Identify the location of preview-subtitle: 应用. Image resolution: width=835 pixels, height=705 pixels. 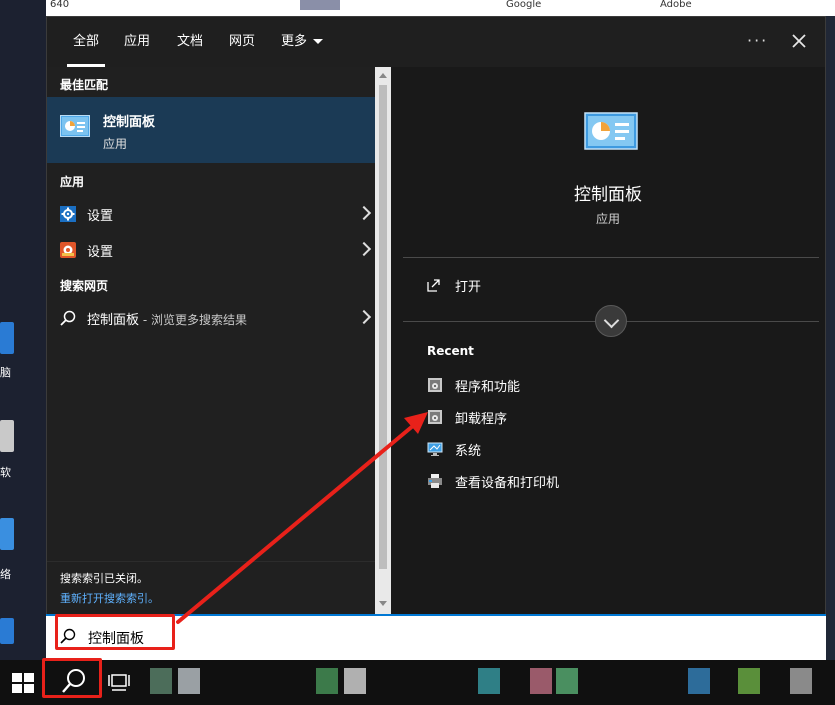
(607, 219).